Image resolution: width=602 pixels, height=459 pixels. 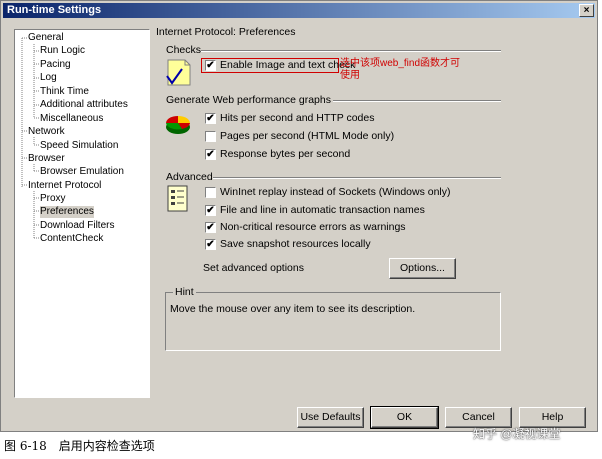 What do you see at coordinates (404, 417) in the screenshot?
I see `ok-button: OK` at bounding box center [404, 417].